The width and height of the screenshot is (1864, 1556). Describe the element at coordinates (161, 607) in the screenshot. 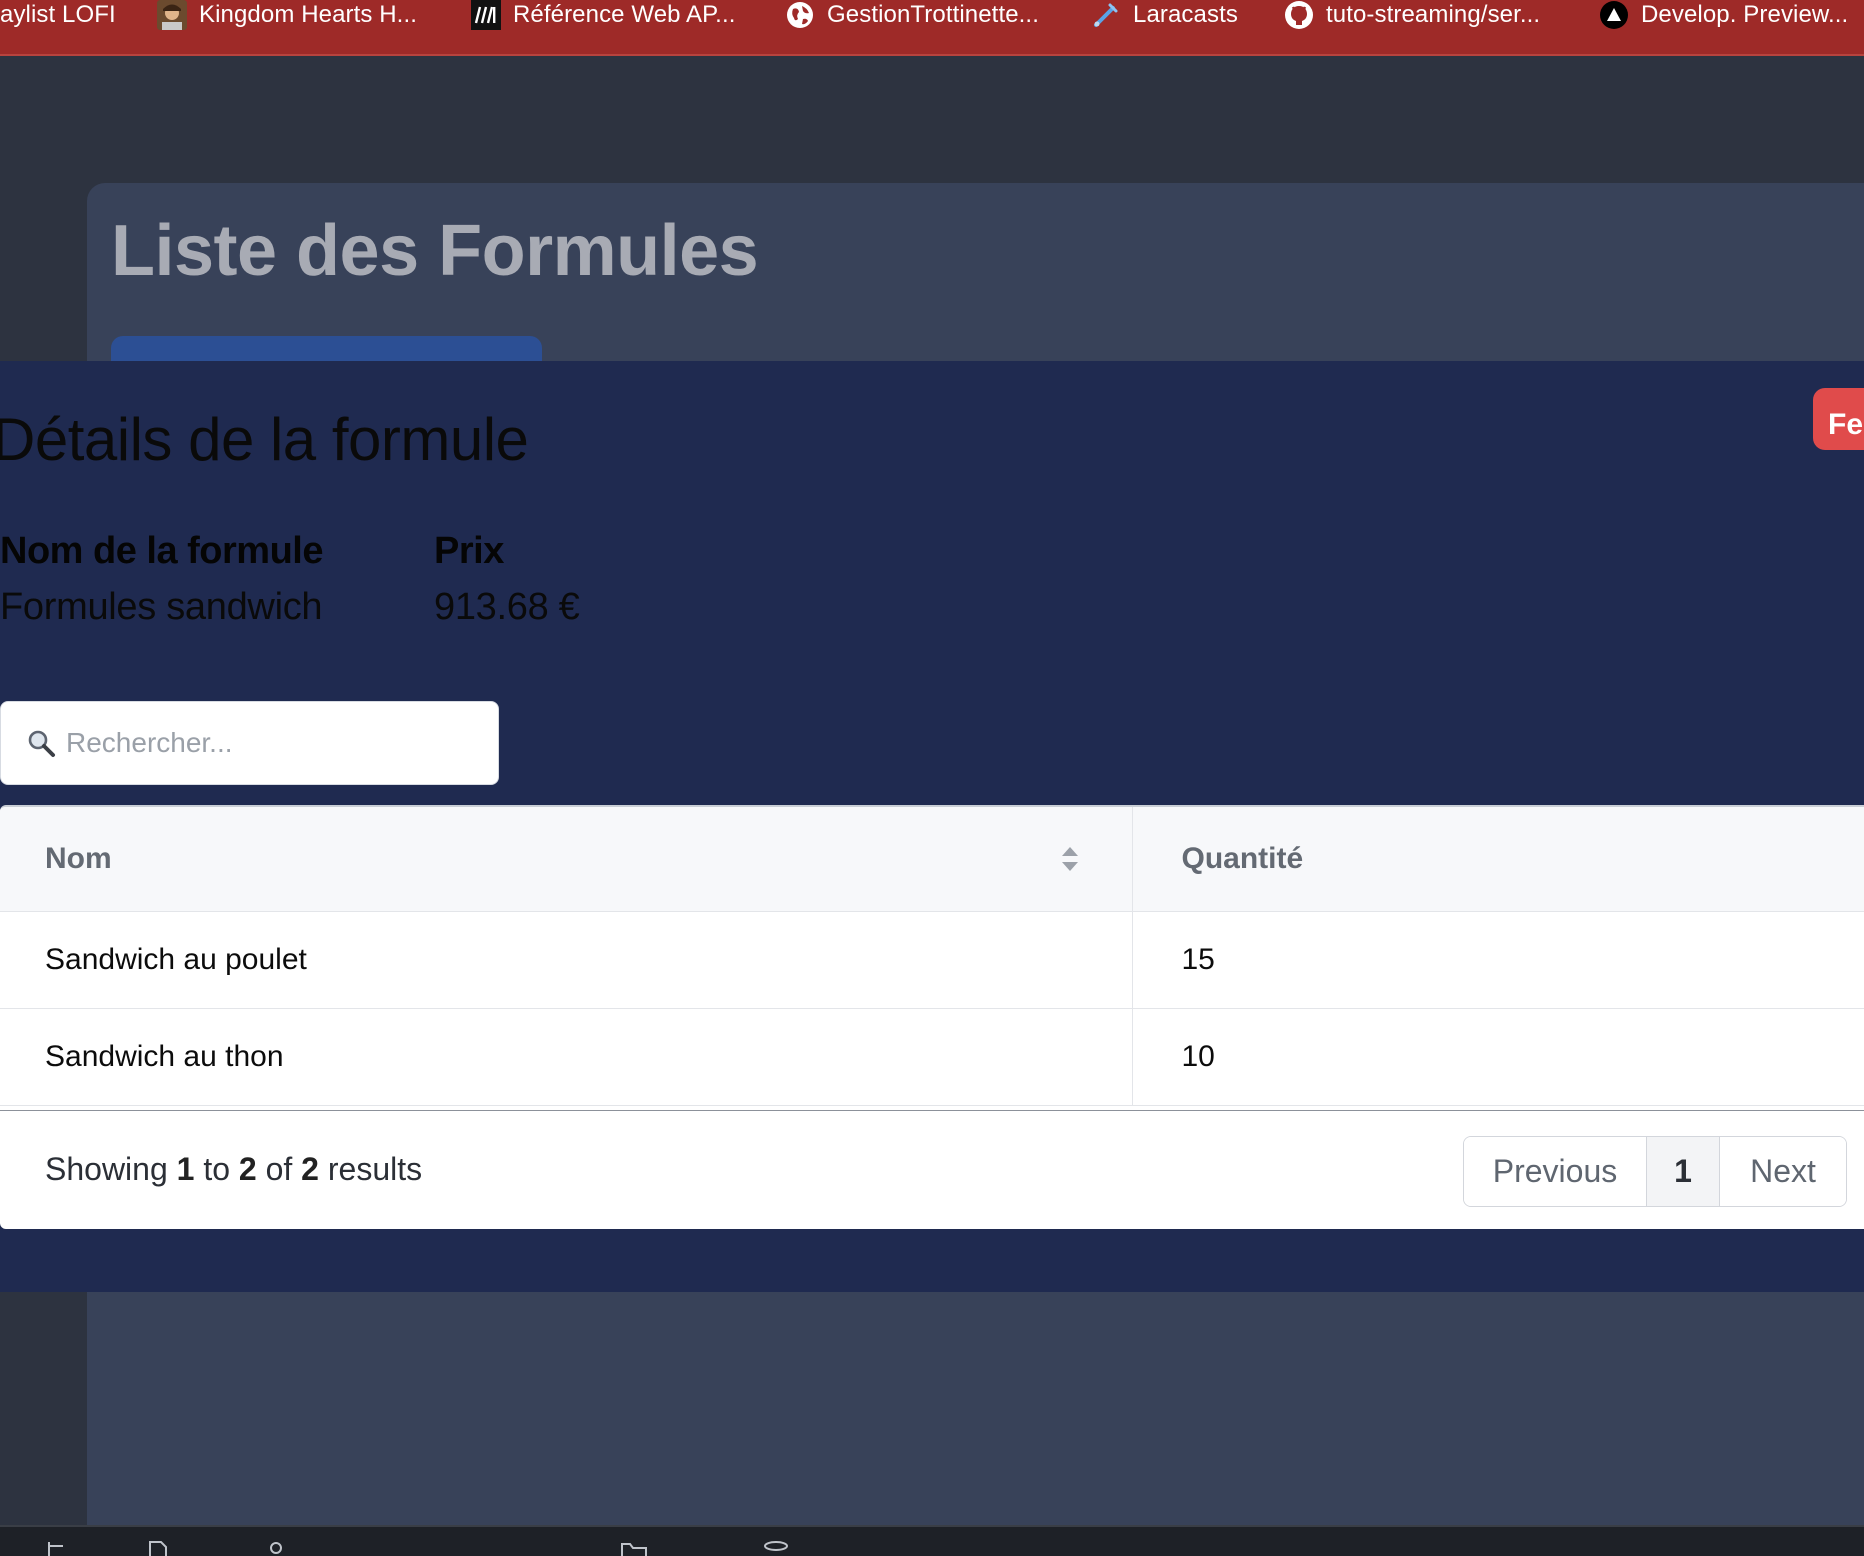

I see `detail-value: Formules sandwich` at that location.